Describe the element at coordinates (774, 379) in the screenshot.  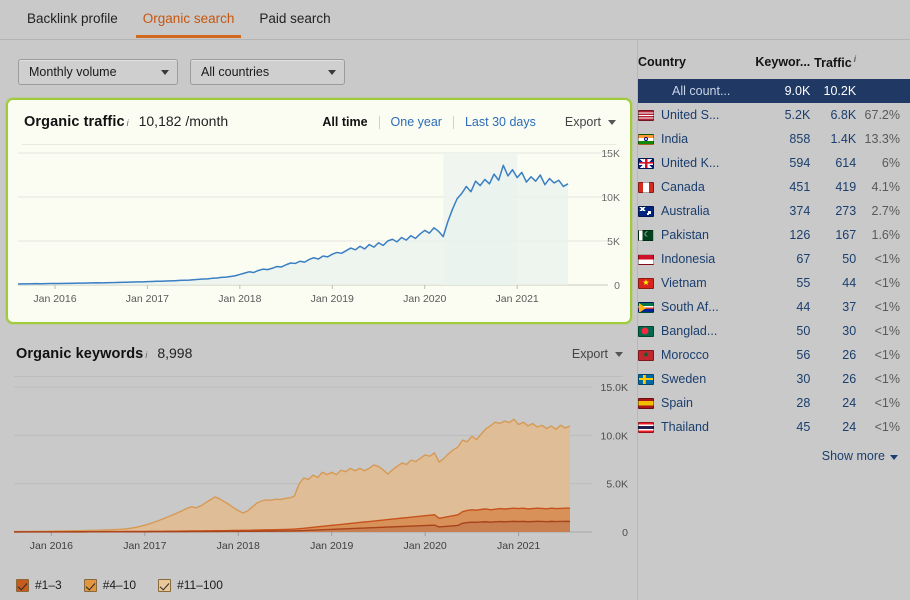
I see `table-row: Sweden 30 26 <1%` at that location.